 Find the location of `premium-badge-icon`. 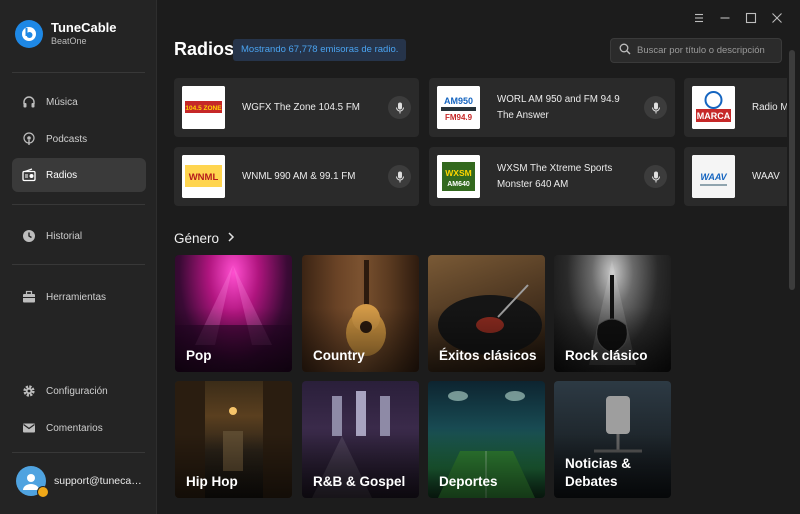

premium-badge-icon is located at coordinates (43, 492).